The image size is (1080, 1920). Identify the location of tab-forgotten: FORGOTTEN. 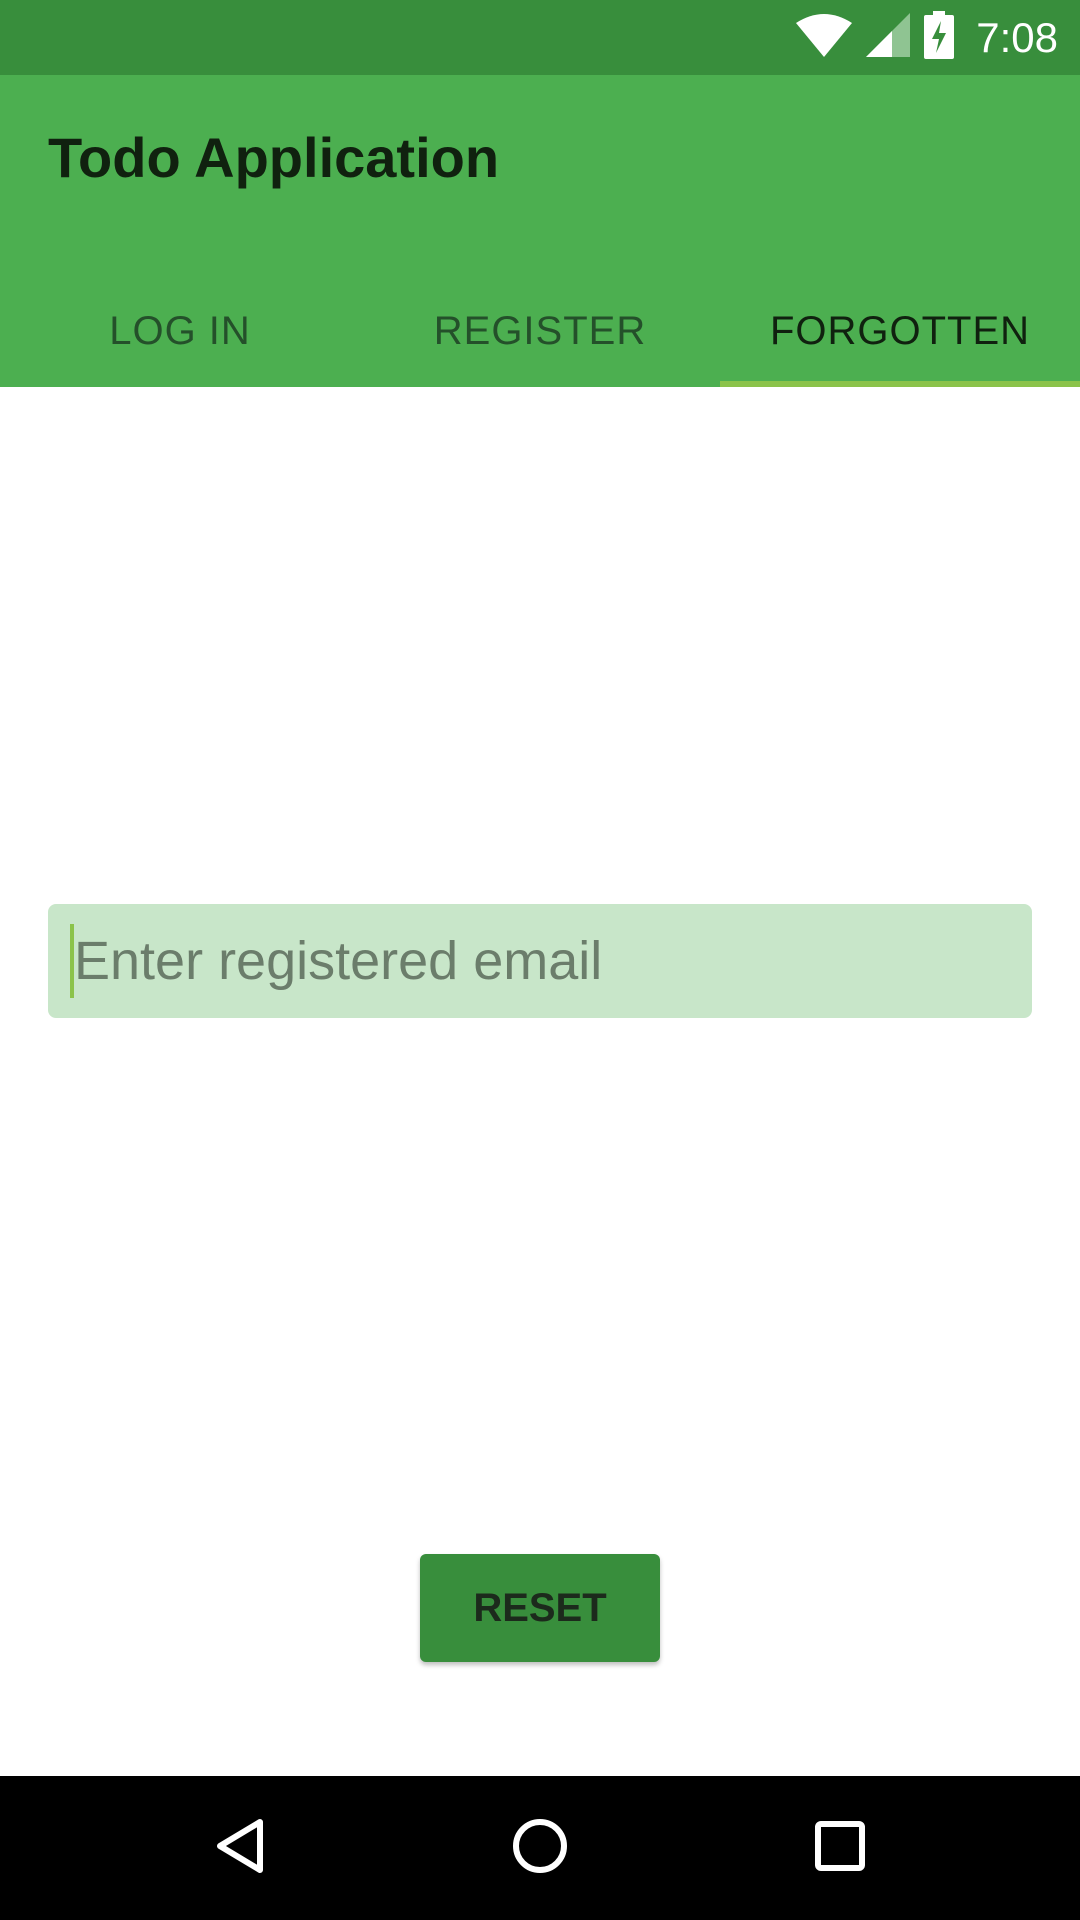
(900, 331).